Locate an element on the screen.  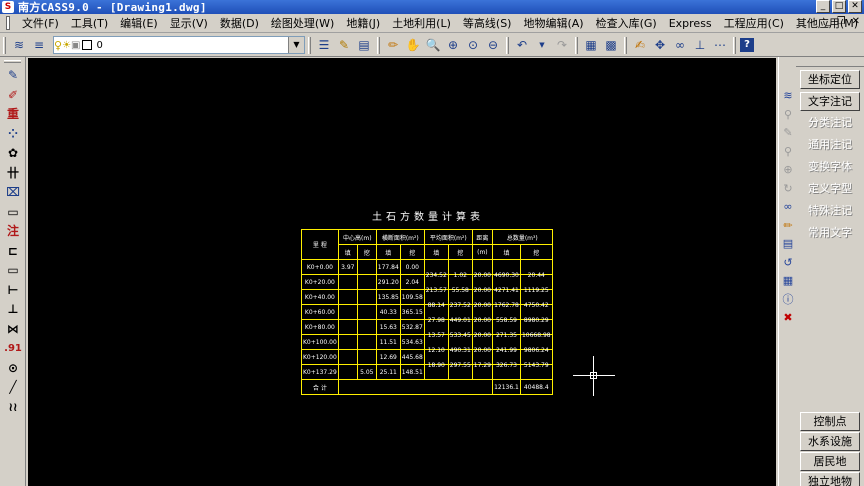
menu-engineering: 工程应用(C) is located at coordinates (754, 23).